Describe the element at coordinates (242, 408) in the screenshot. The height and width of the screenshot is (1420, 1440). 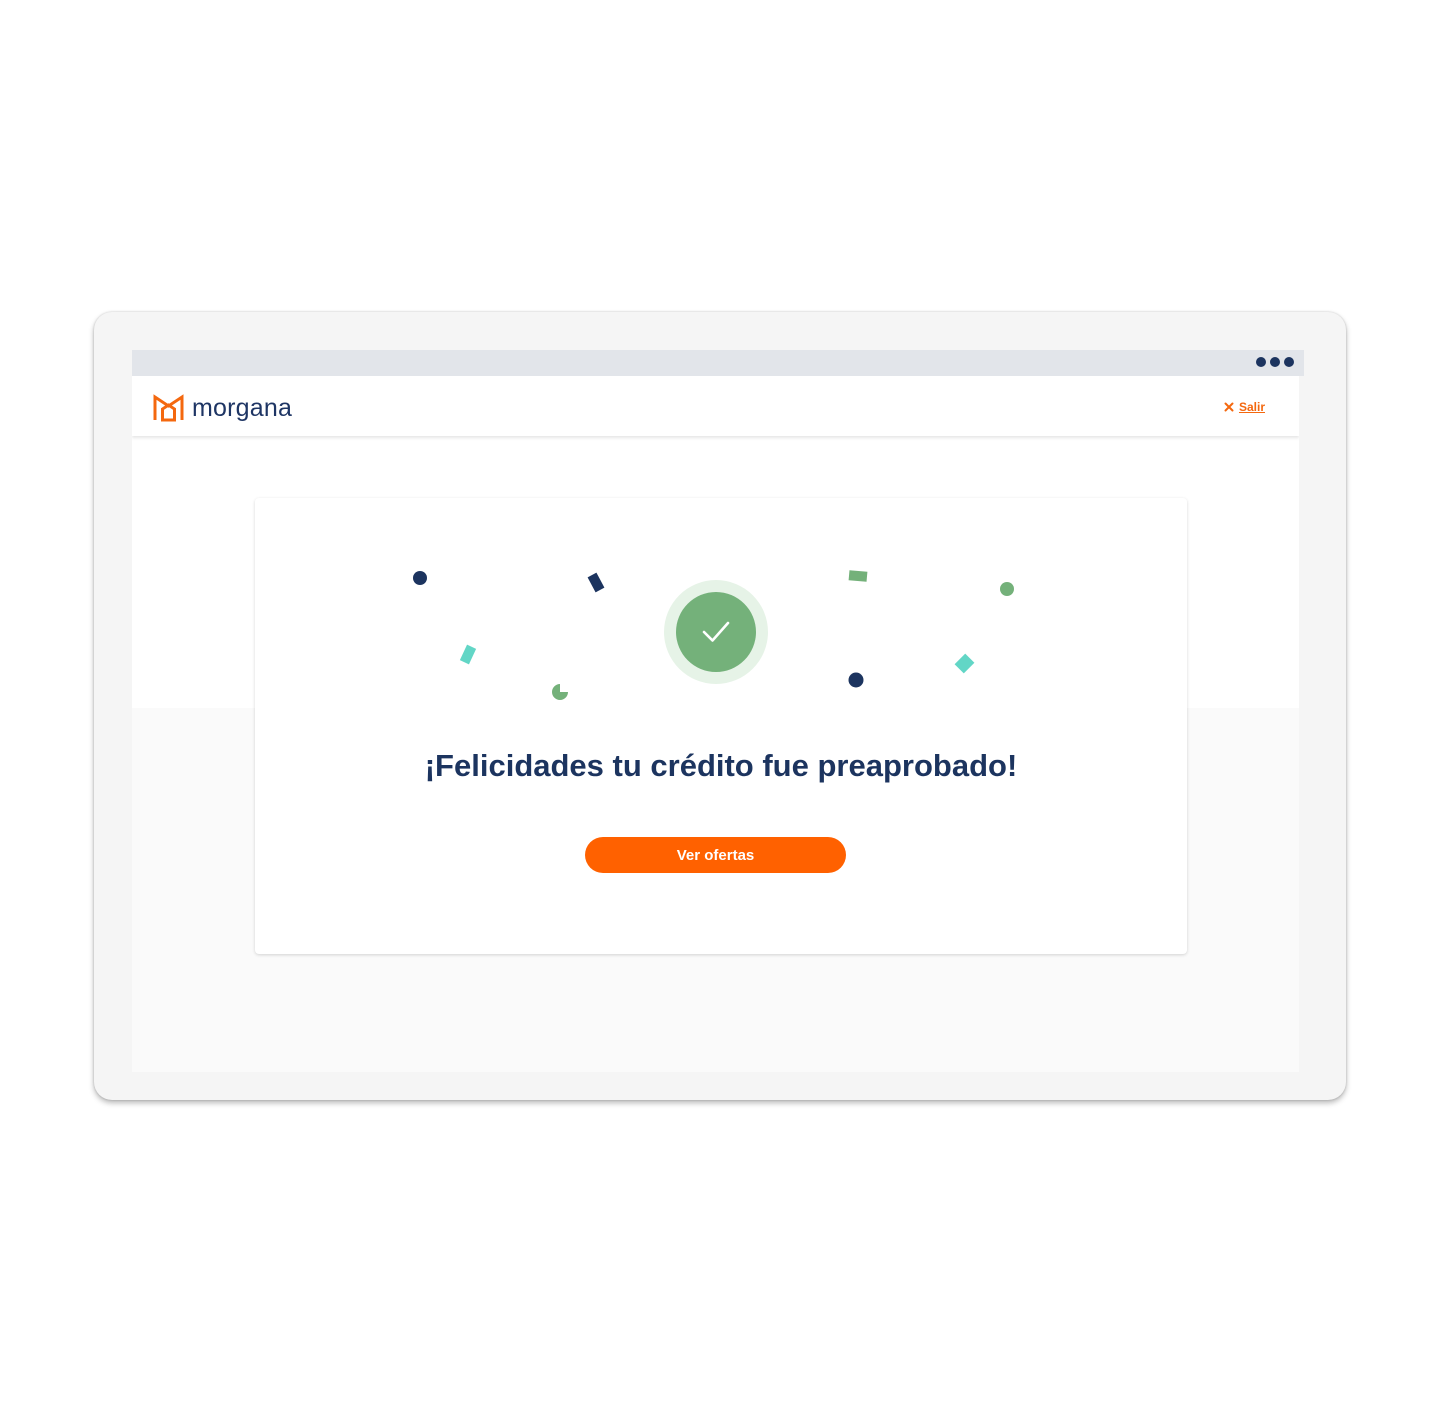
I see `brand-name: morgana` at that location.